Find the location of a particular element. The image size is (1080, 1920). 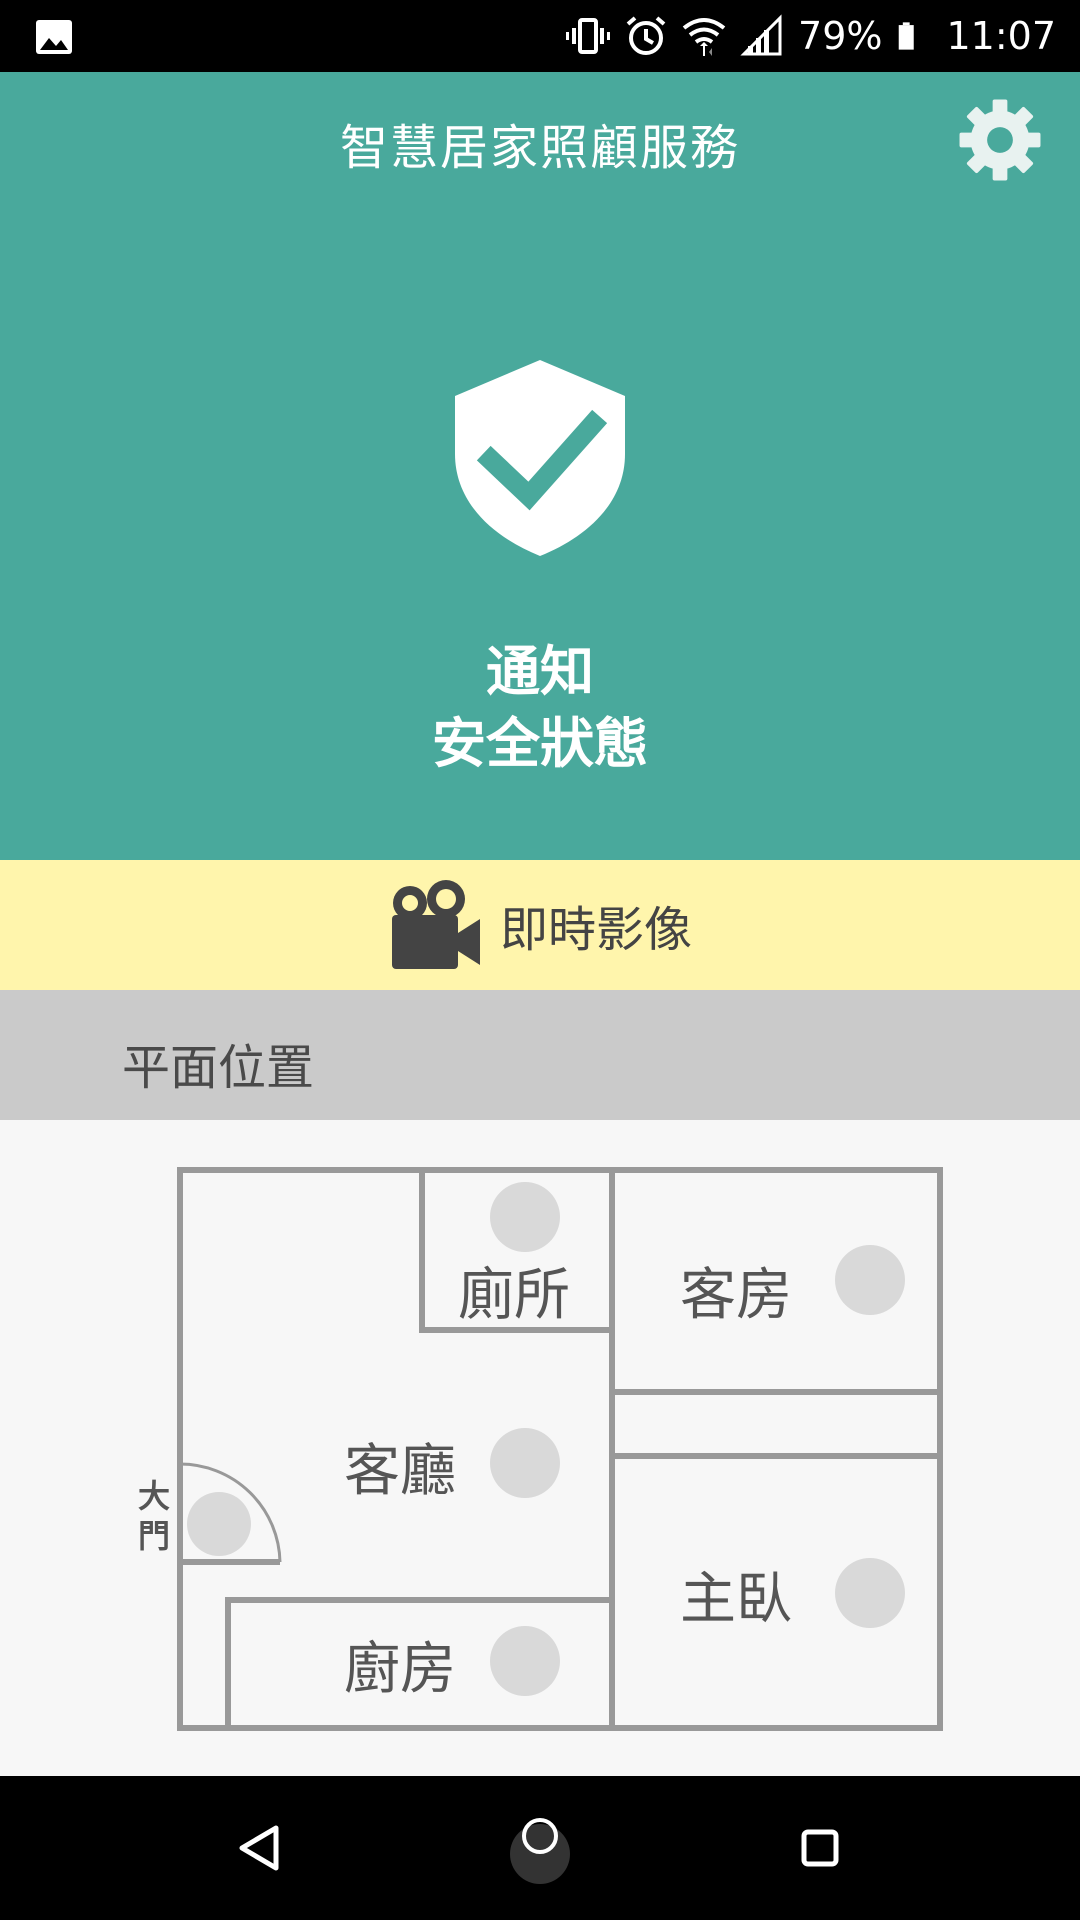

section-title: 平面位置 is located at coordinates (218, 1068).